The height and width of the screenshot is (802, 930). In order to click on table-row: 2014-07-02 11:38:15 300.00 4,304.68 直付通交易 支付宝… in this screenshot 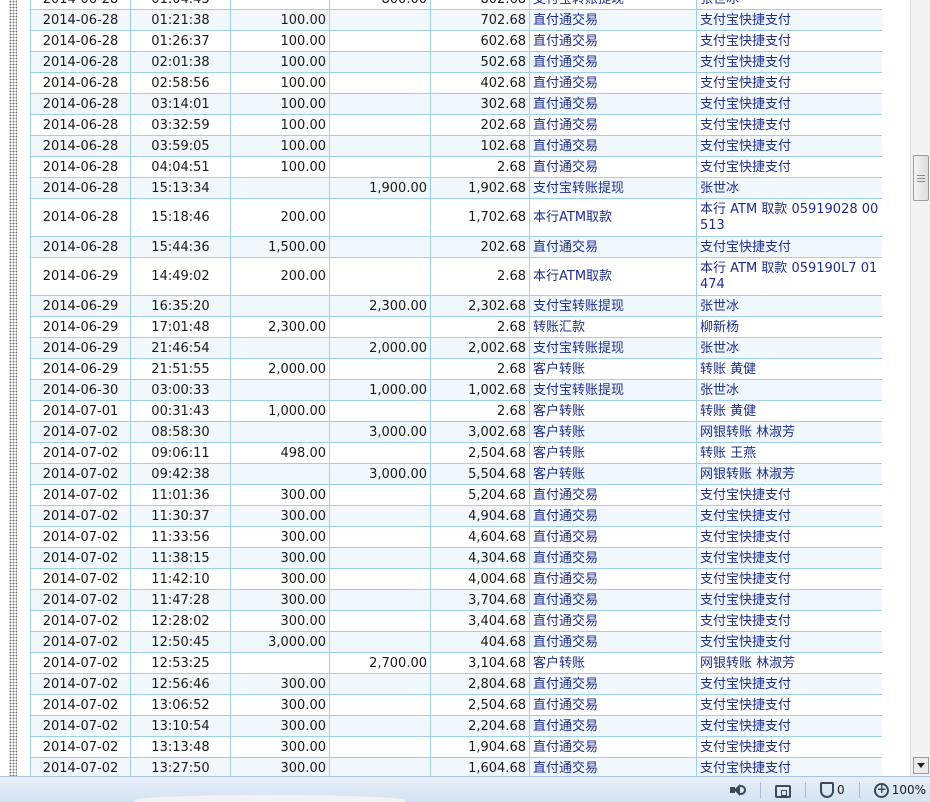, I will do `click(456, 558)`.